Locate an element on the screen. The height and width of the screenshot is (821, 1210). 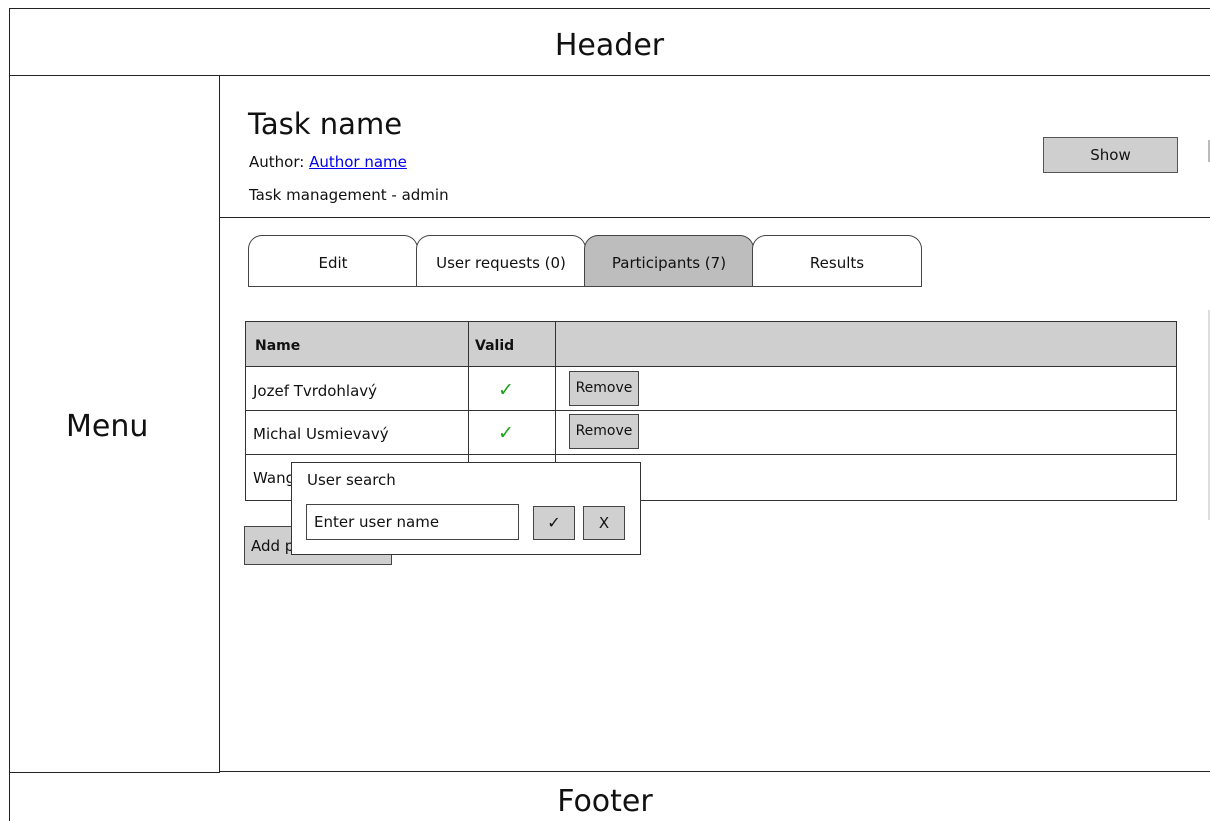
author-row: Author: Author name is located at coordinates (328, 162).